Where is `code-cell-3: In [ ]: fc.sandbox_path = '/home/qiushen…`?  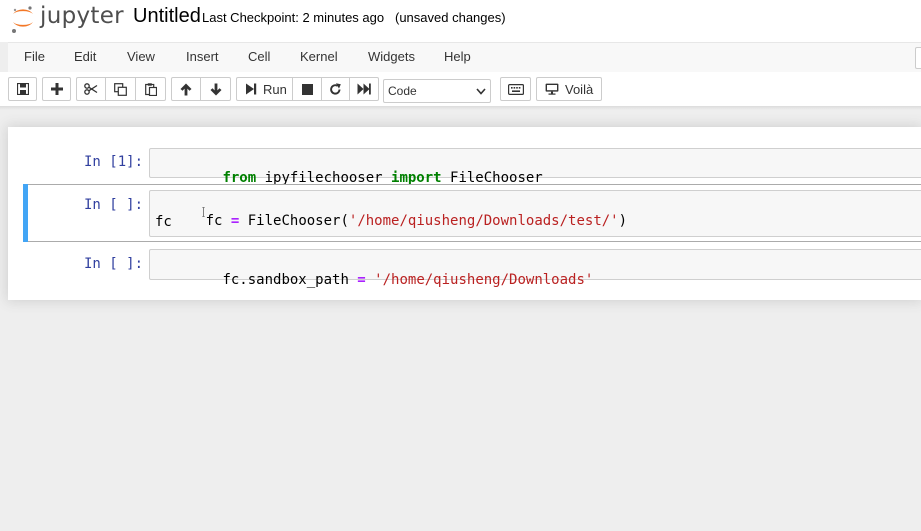
code-cell-3: In [ ]: fc.sandbox_path = '/home/qiushen… is located at coordinates (464, 268).